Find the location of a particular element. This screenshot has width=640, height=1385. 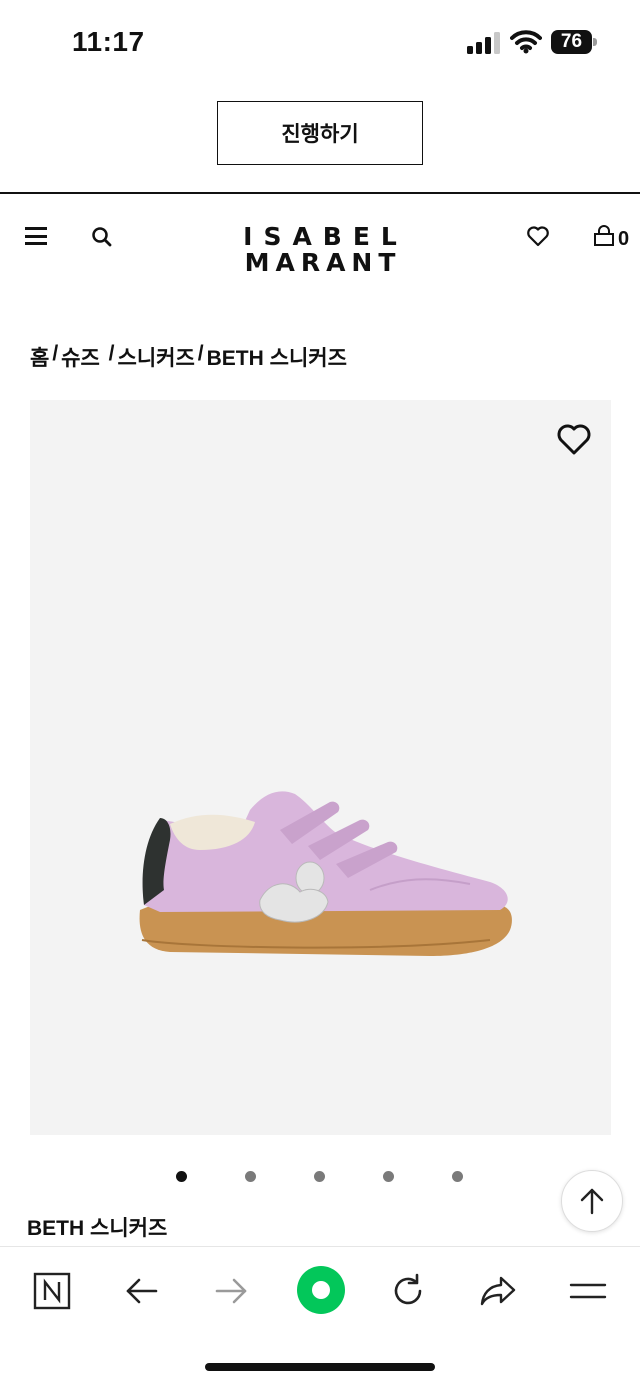

hamburger-icon is located at coordinates (588, 1291).